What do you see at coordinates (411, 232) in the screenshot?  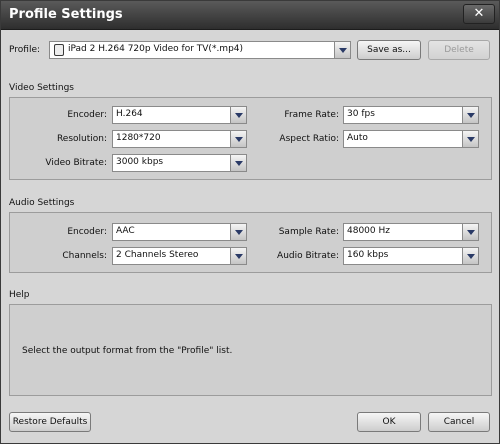 I see `sample-rate-select: 48000 Hz` at bounding box center [411, 232].